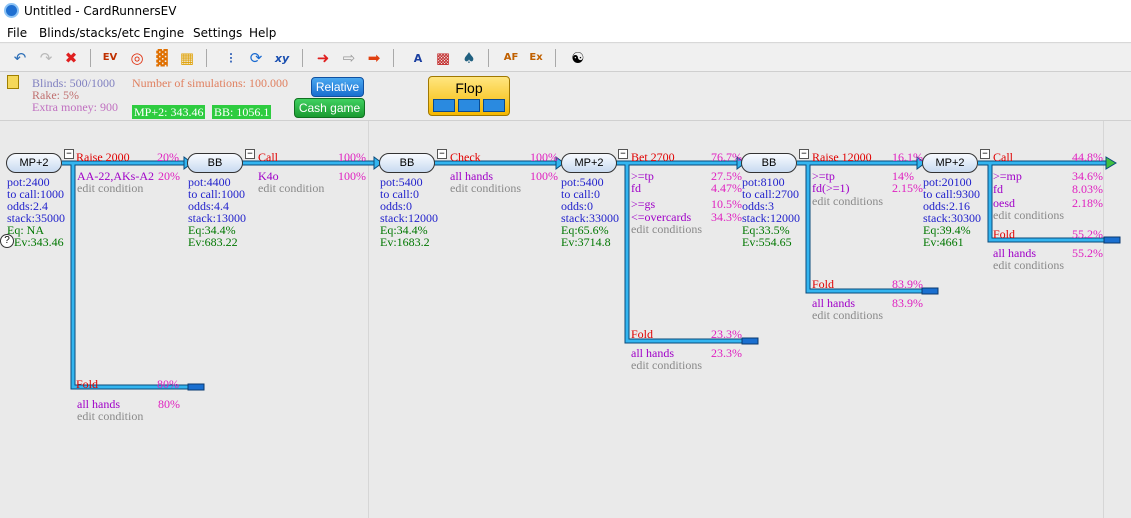 The width and height of the screenshot is (1131, 518). Describe the element at coordinates (110, 58) in the screenshot. I see `ev-flag-icon: EV` at that location.